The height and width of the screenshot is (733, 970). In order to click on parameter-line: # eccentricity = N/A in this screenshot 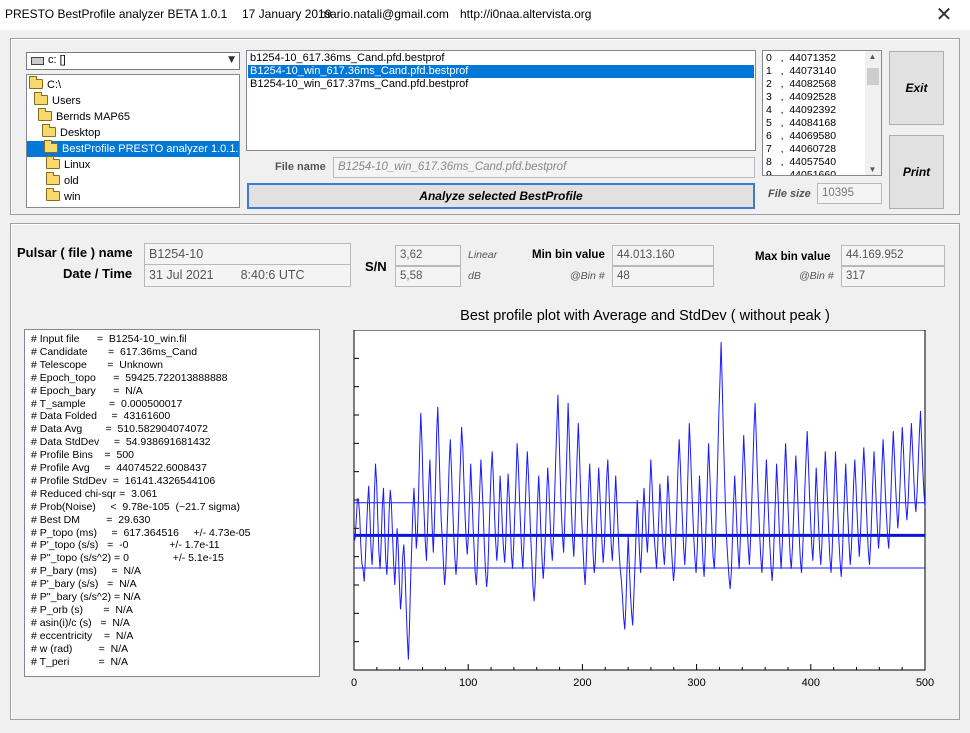, I will do `click(82, 635)`.